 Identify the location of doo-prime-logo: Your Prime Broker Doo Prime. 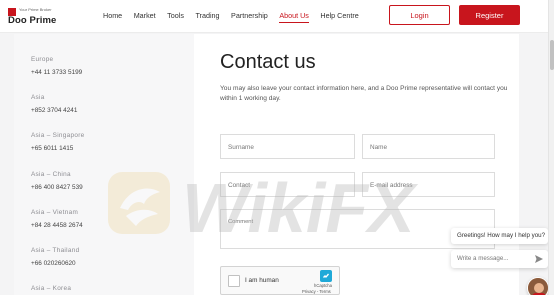
(39, 17).